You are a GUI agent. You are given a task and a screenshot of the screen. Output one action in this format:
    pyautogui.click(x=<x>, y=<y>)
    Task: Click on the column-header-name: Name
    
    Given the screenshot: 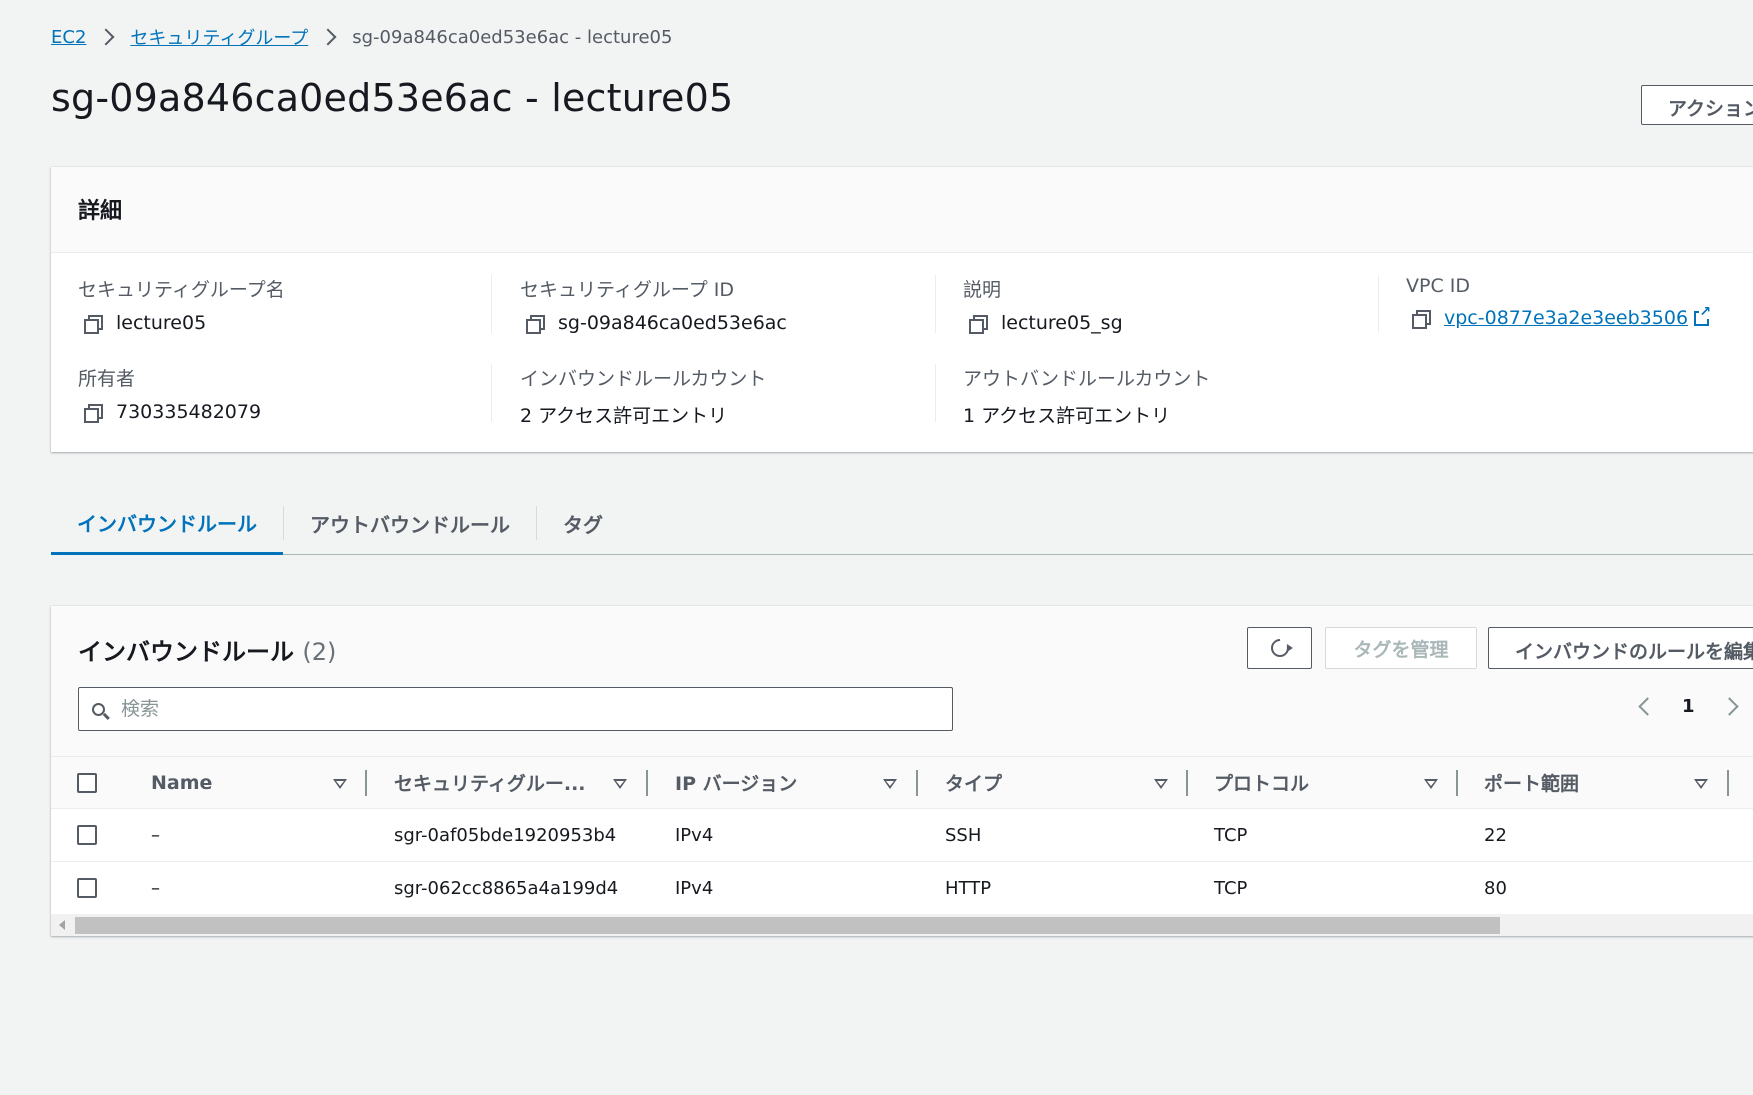 What is the action you would take?
    pyautogui.click(x=181, y=782)
    